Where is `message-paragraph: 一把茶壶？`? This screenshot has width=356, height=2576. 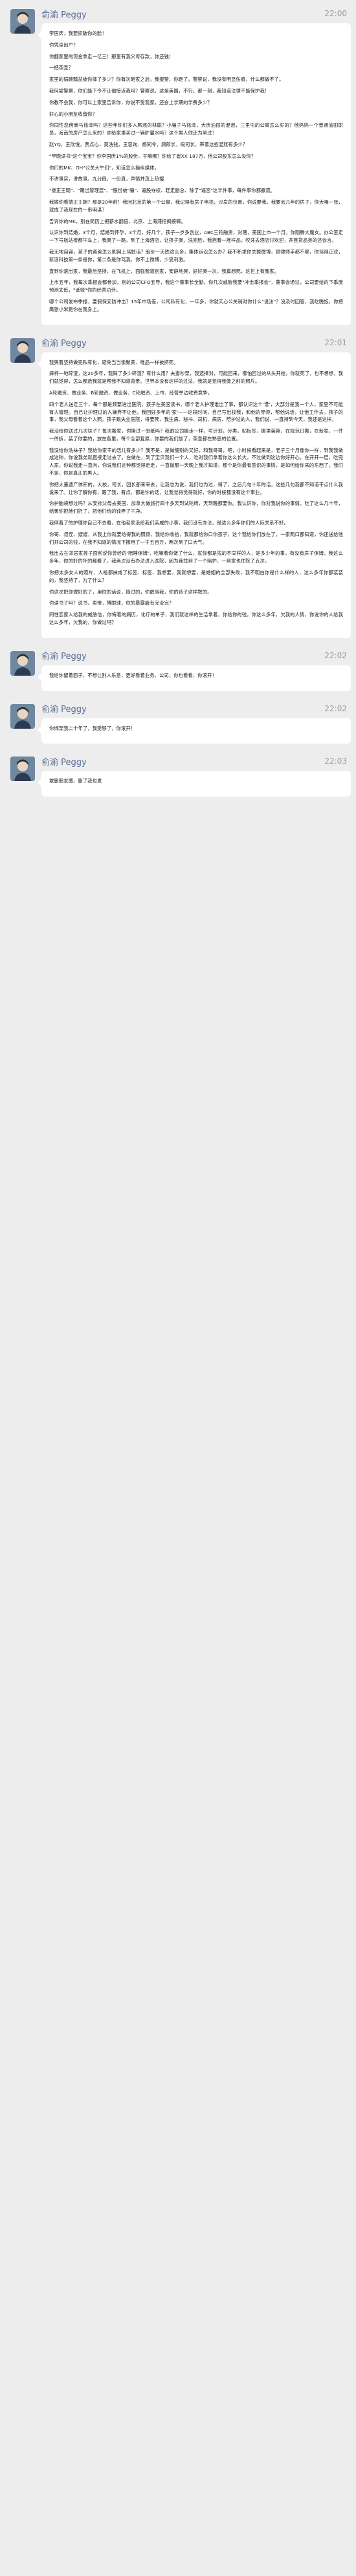 message-paragraph: 一把茶壶？ is located at coordinates (61, 68).